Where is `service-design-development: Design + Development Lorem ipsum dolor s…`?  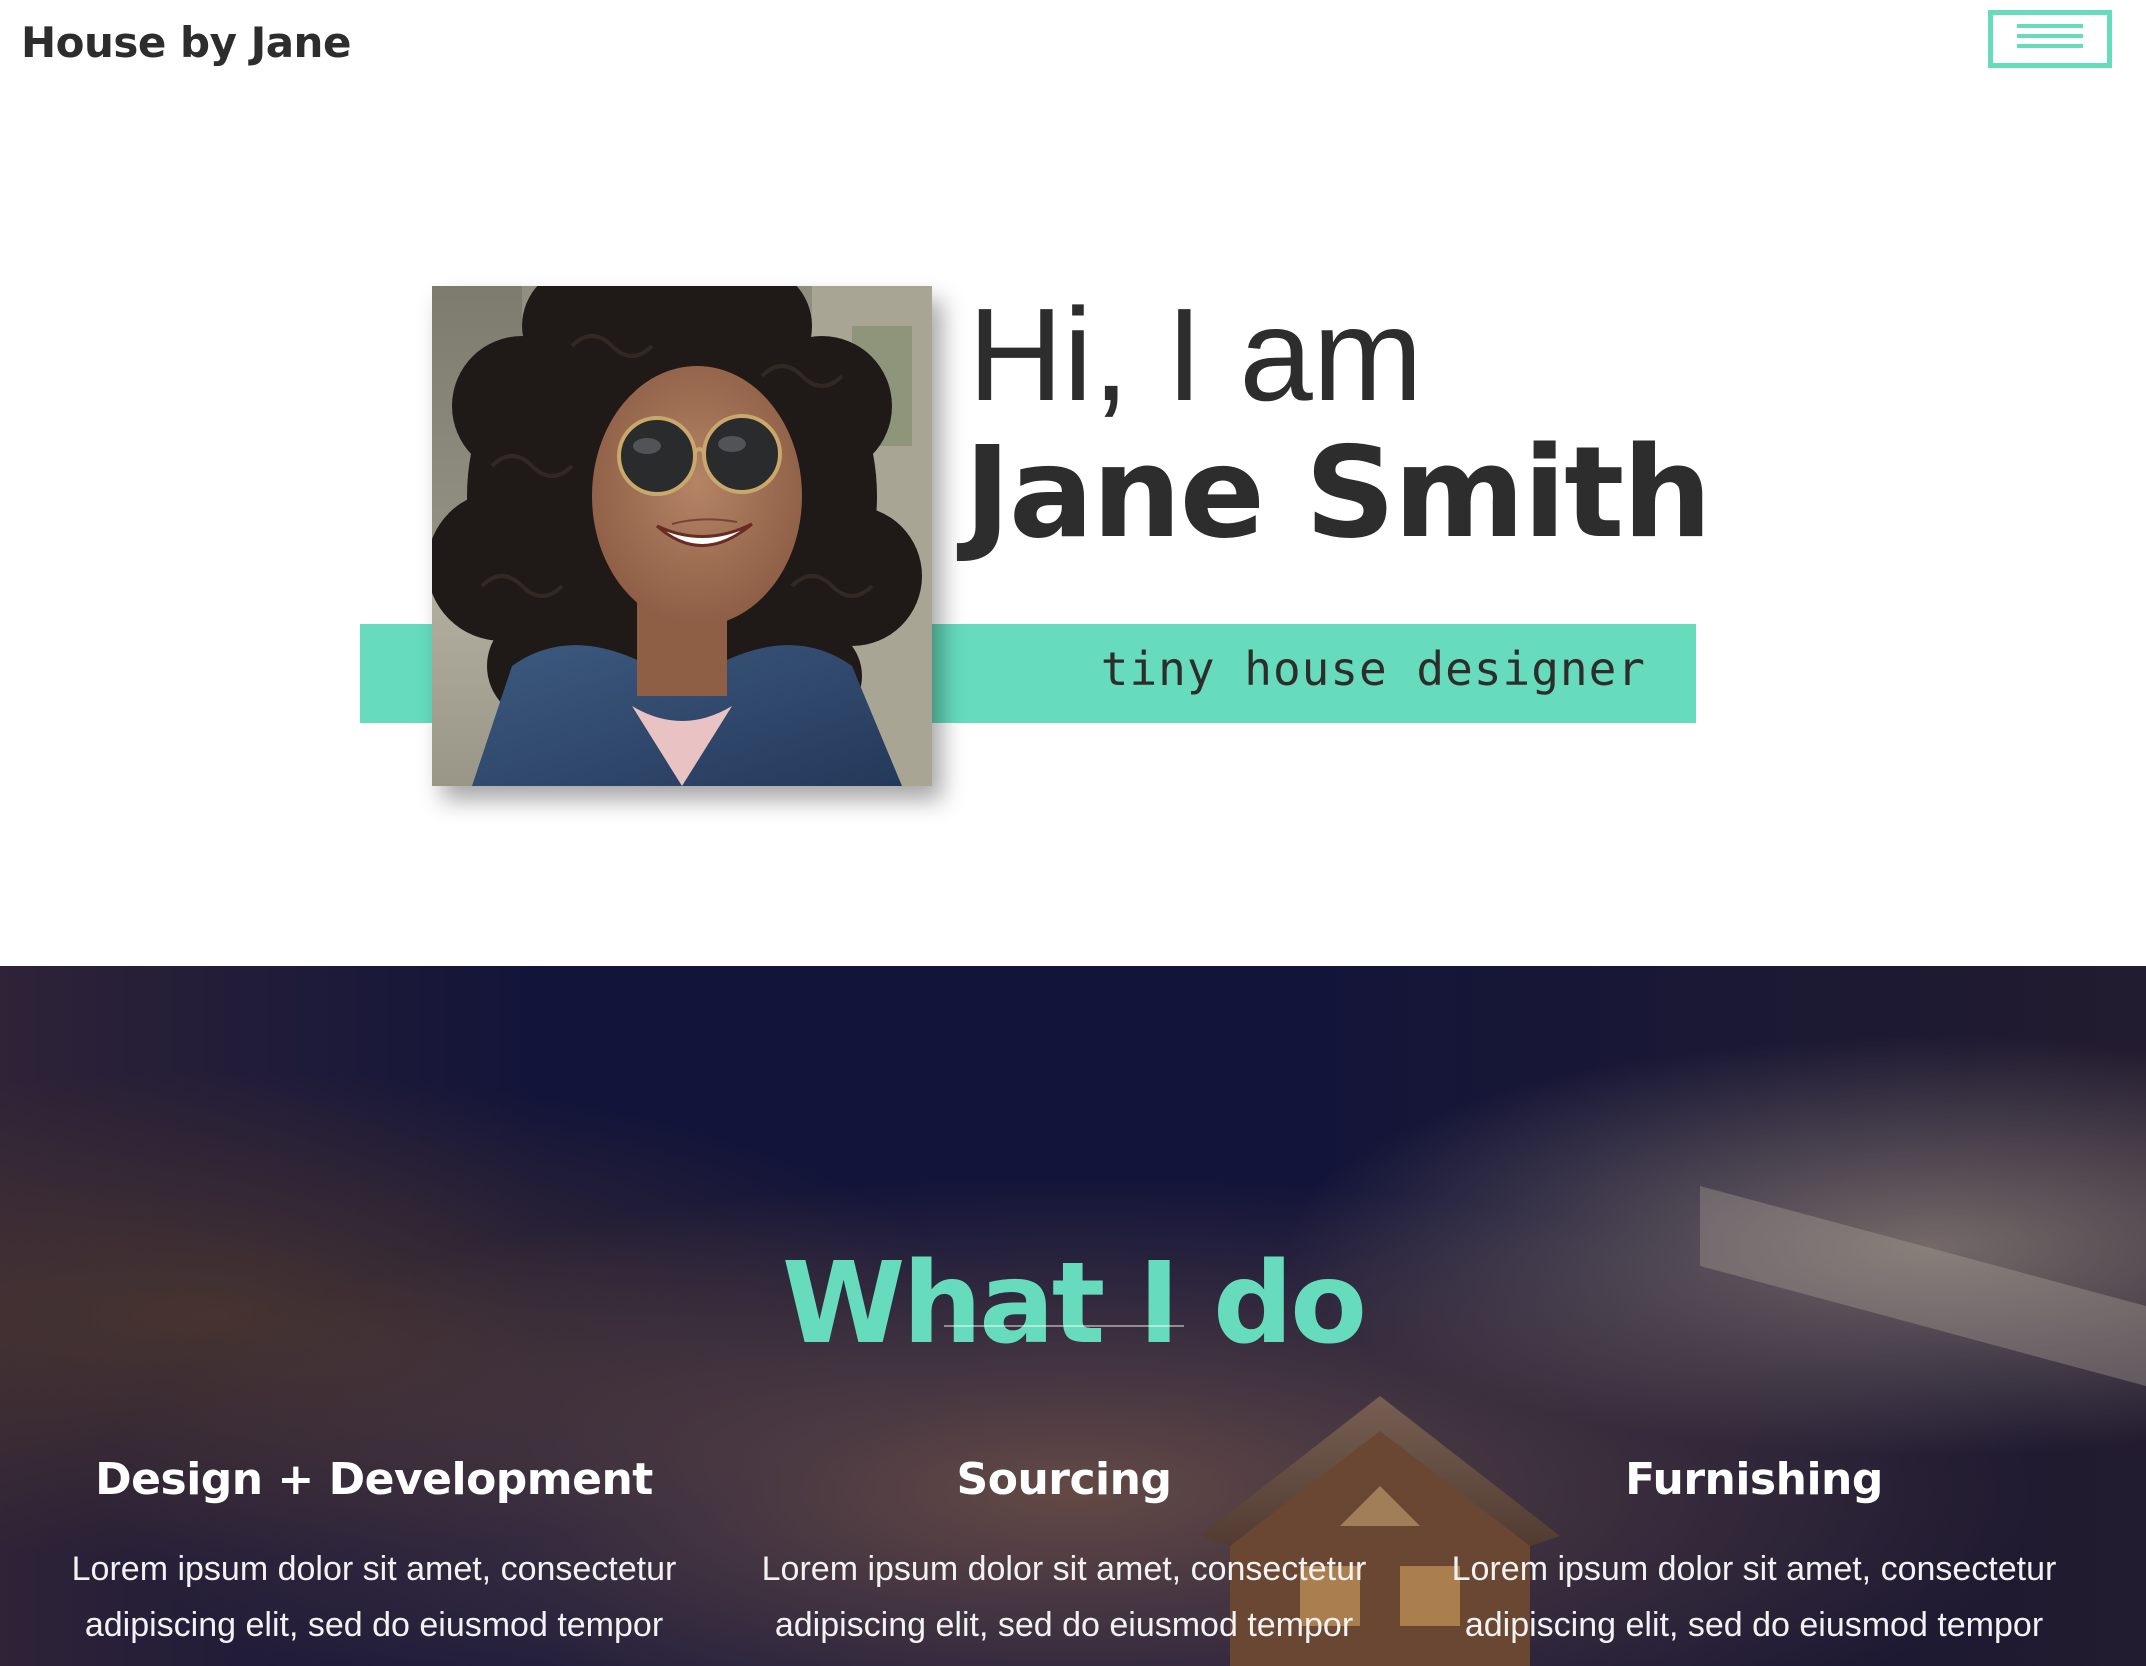 service-design-development: Design + Development Lorem ipsum dolor s… is located at coordinates (374, 1553).